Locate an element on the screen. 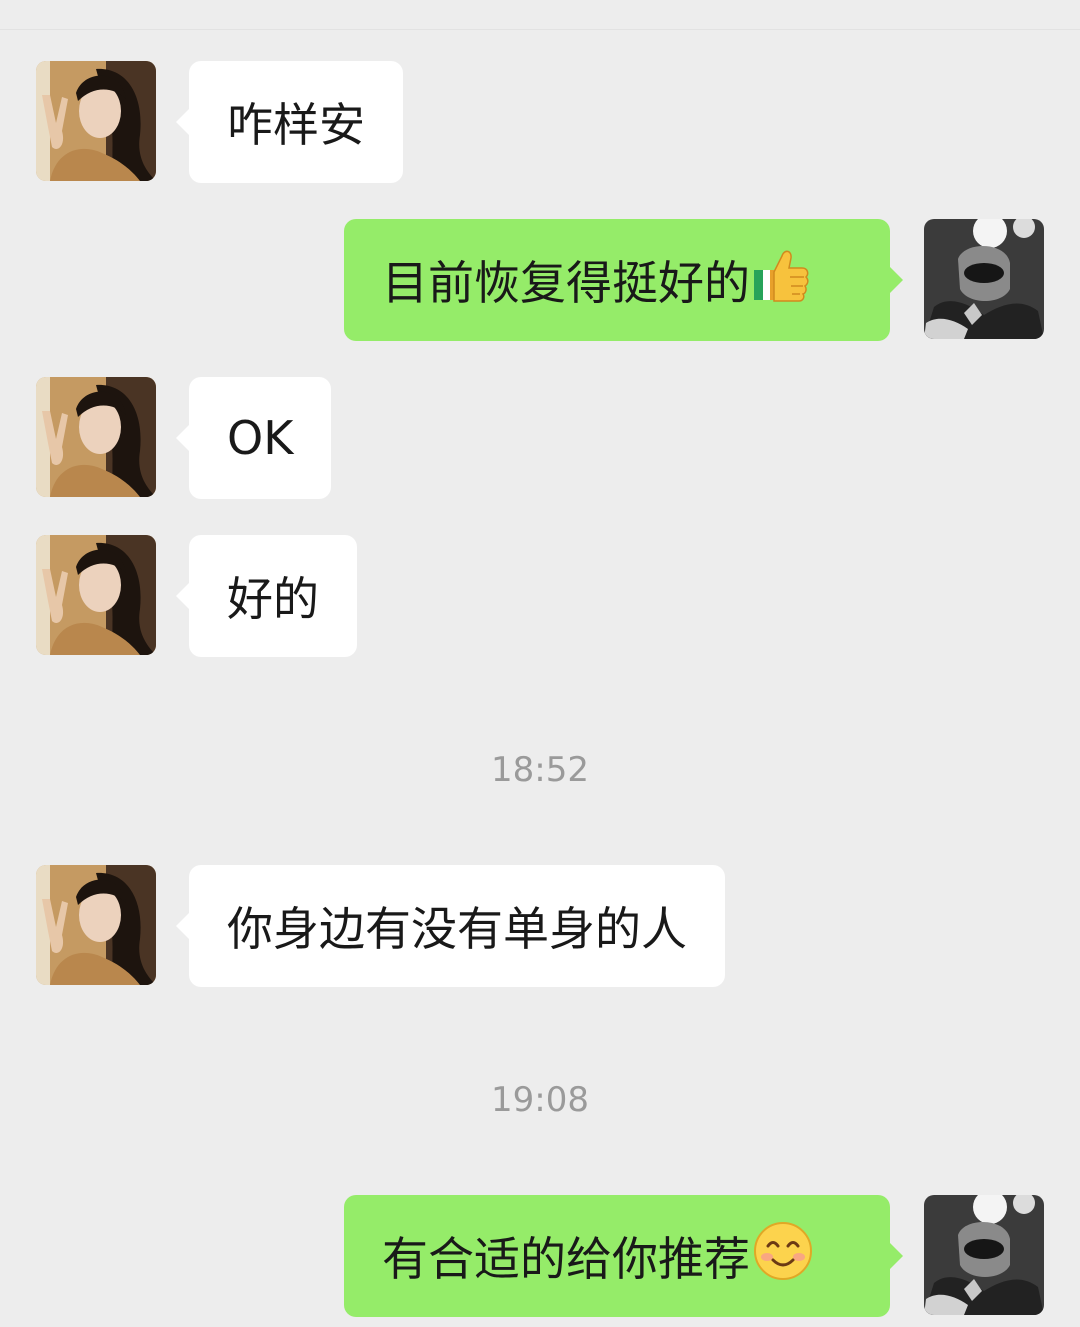 The height and width of the screenshot is (1327, 1080). outgoing-message-bubble: 有合适的给你推荐 is located at coordinates (623, 1256).